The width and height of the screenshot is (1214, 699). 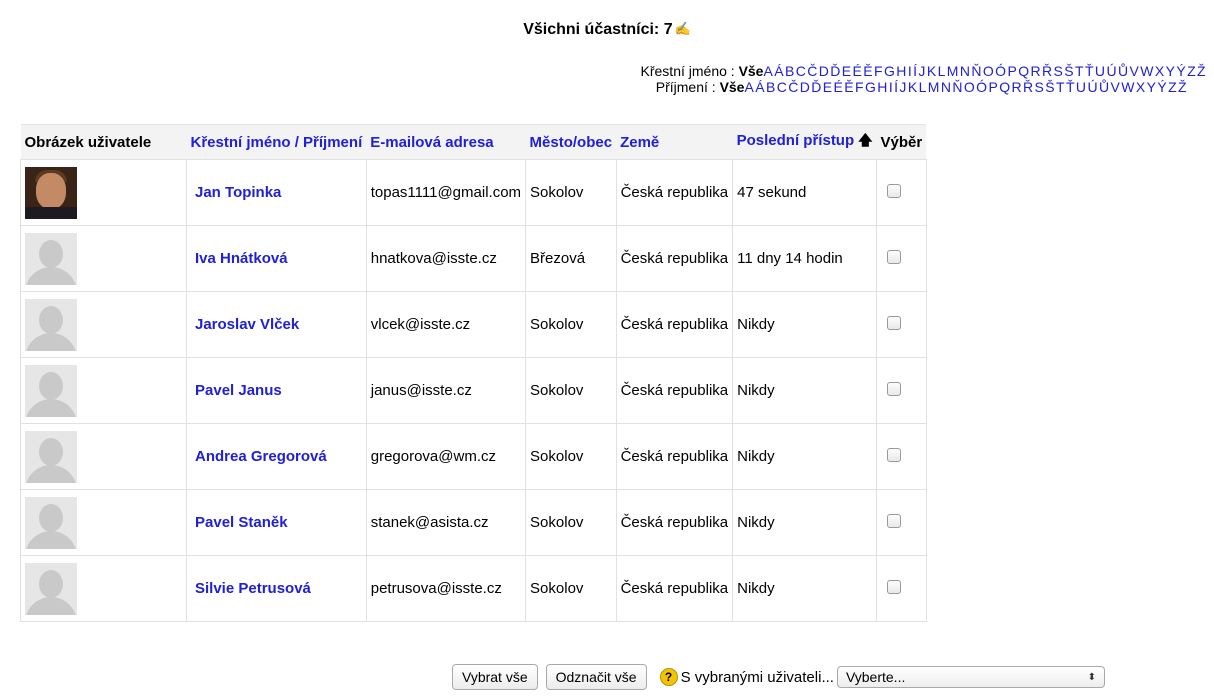 What do you see at coordinates (849, 87) in the screenshot?
I see `last-initial-letter: Ě` at bounding box center [849, 87].